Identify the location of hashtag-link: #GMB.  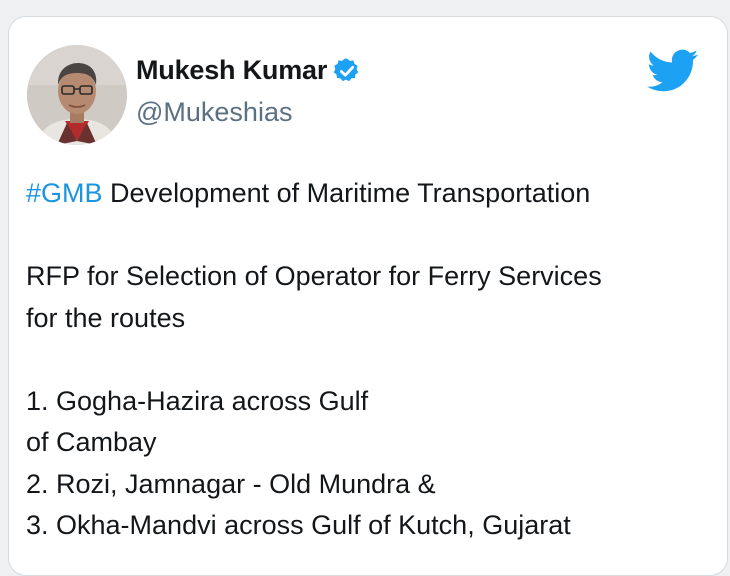
(64, 193).